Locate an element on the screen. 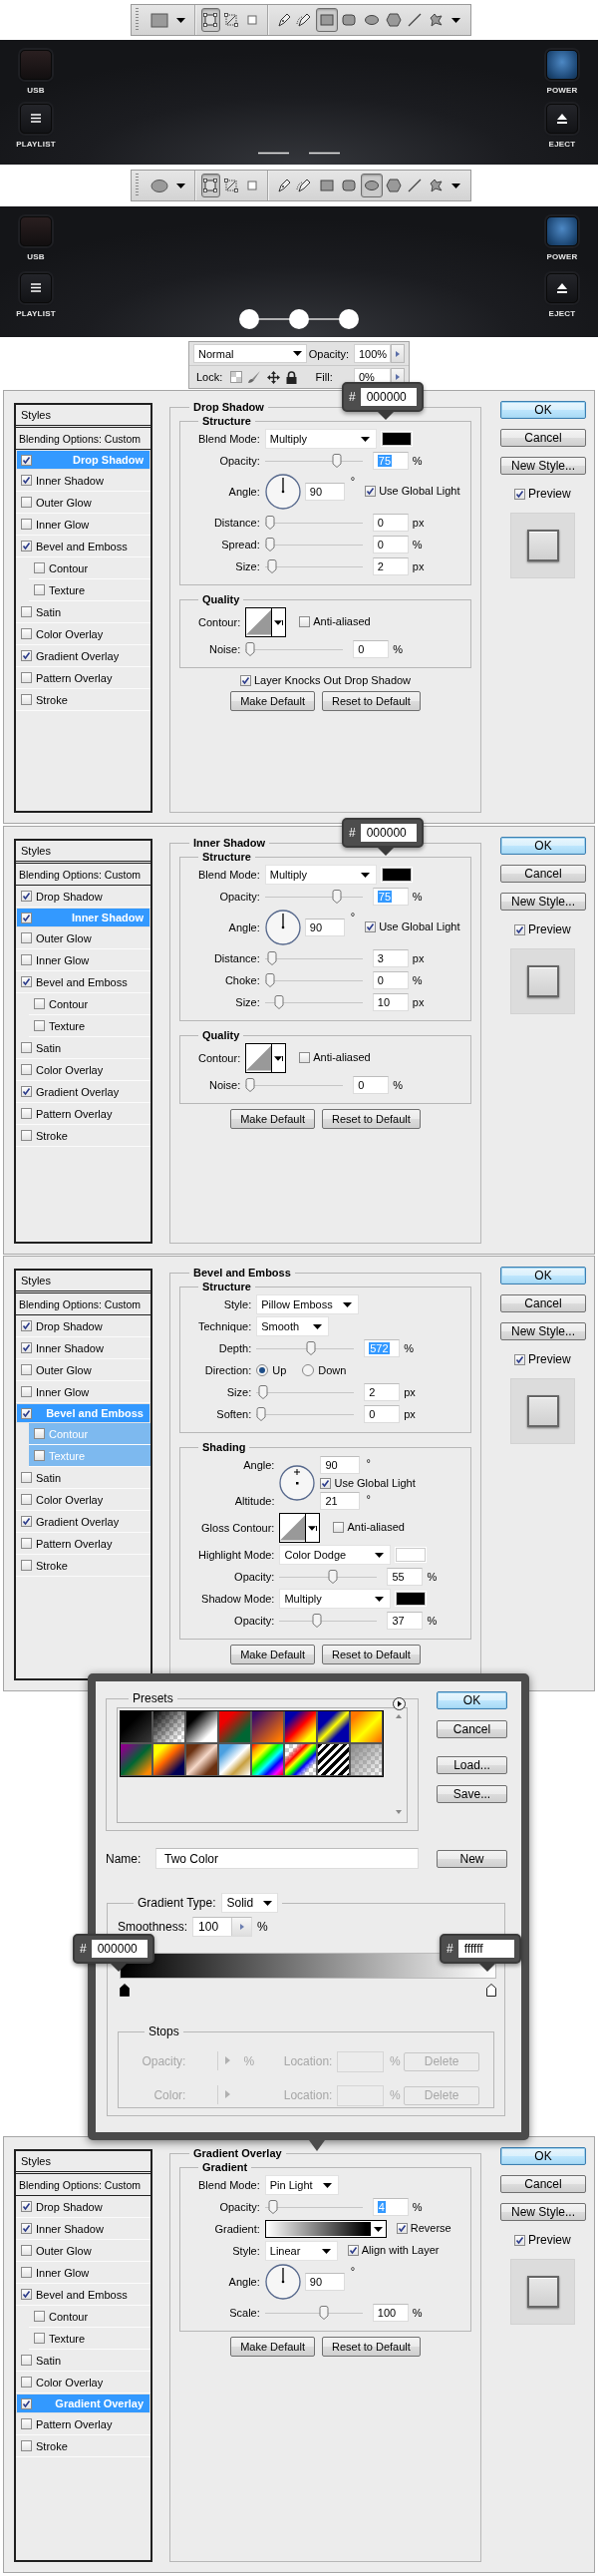  dropdown: Linear is located at coordinates (301, 2251).